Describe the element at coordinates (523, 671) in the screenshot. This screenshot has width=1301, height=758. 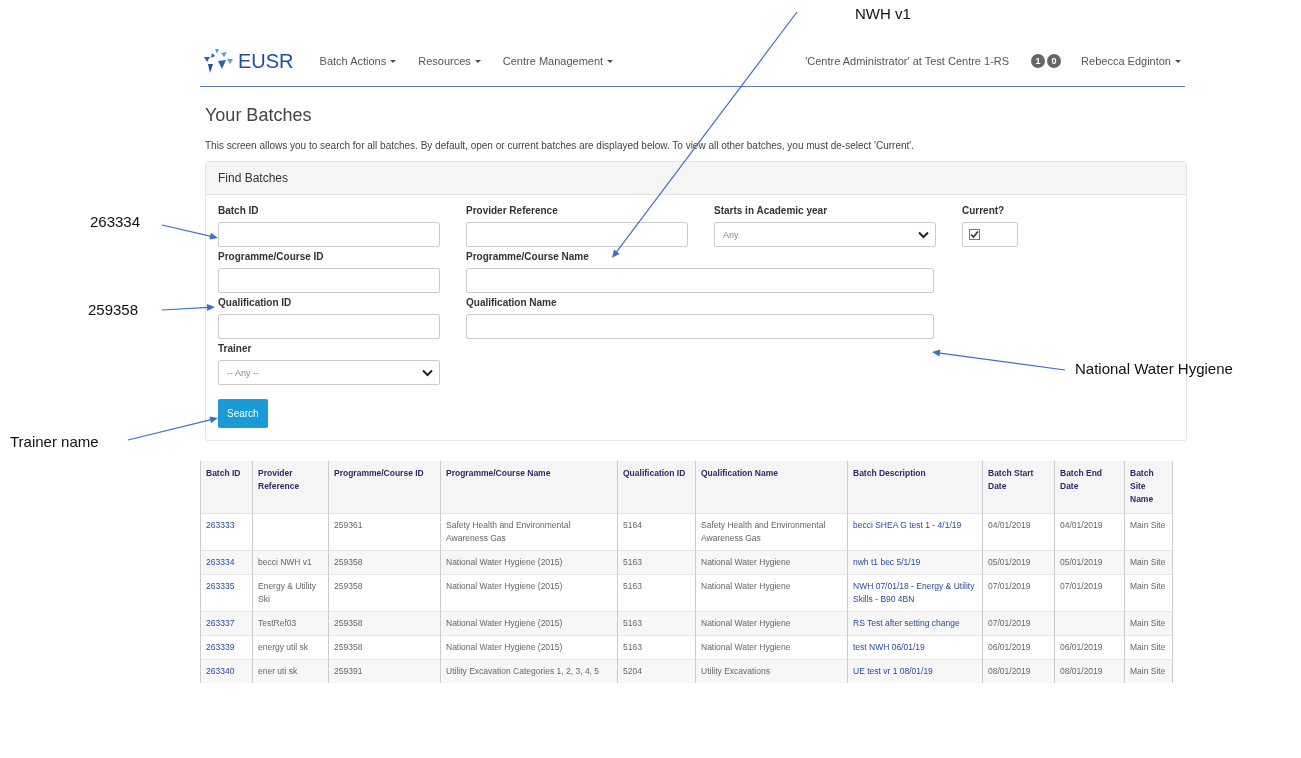
I see `table-cell-text: Utility Excavation Categories 1, 2, 3, 4, 5` at that location.